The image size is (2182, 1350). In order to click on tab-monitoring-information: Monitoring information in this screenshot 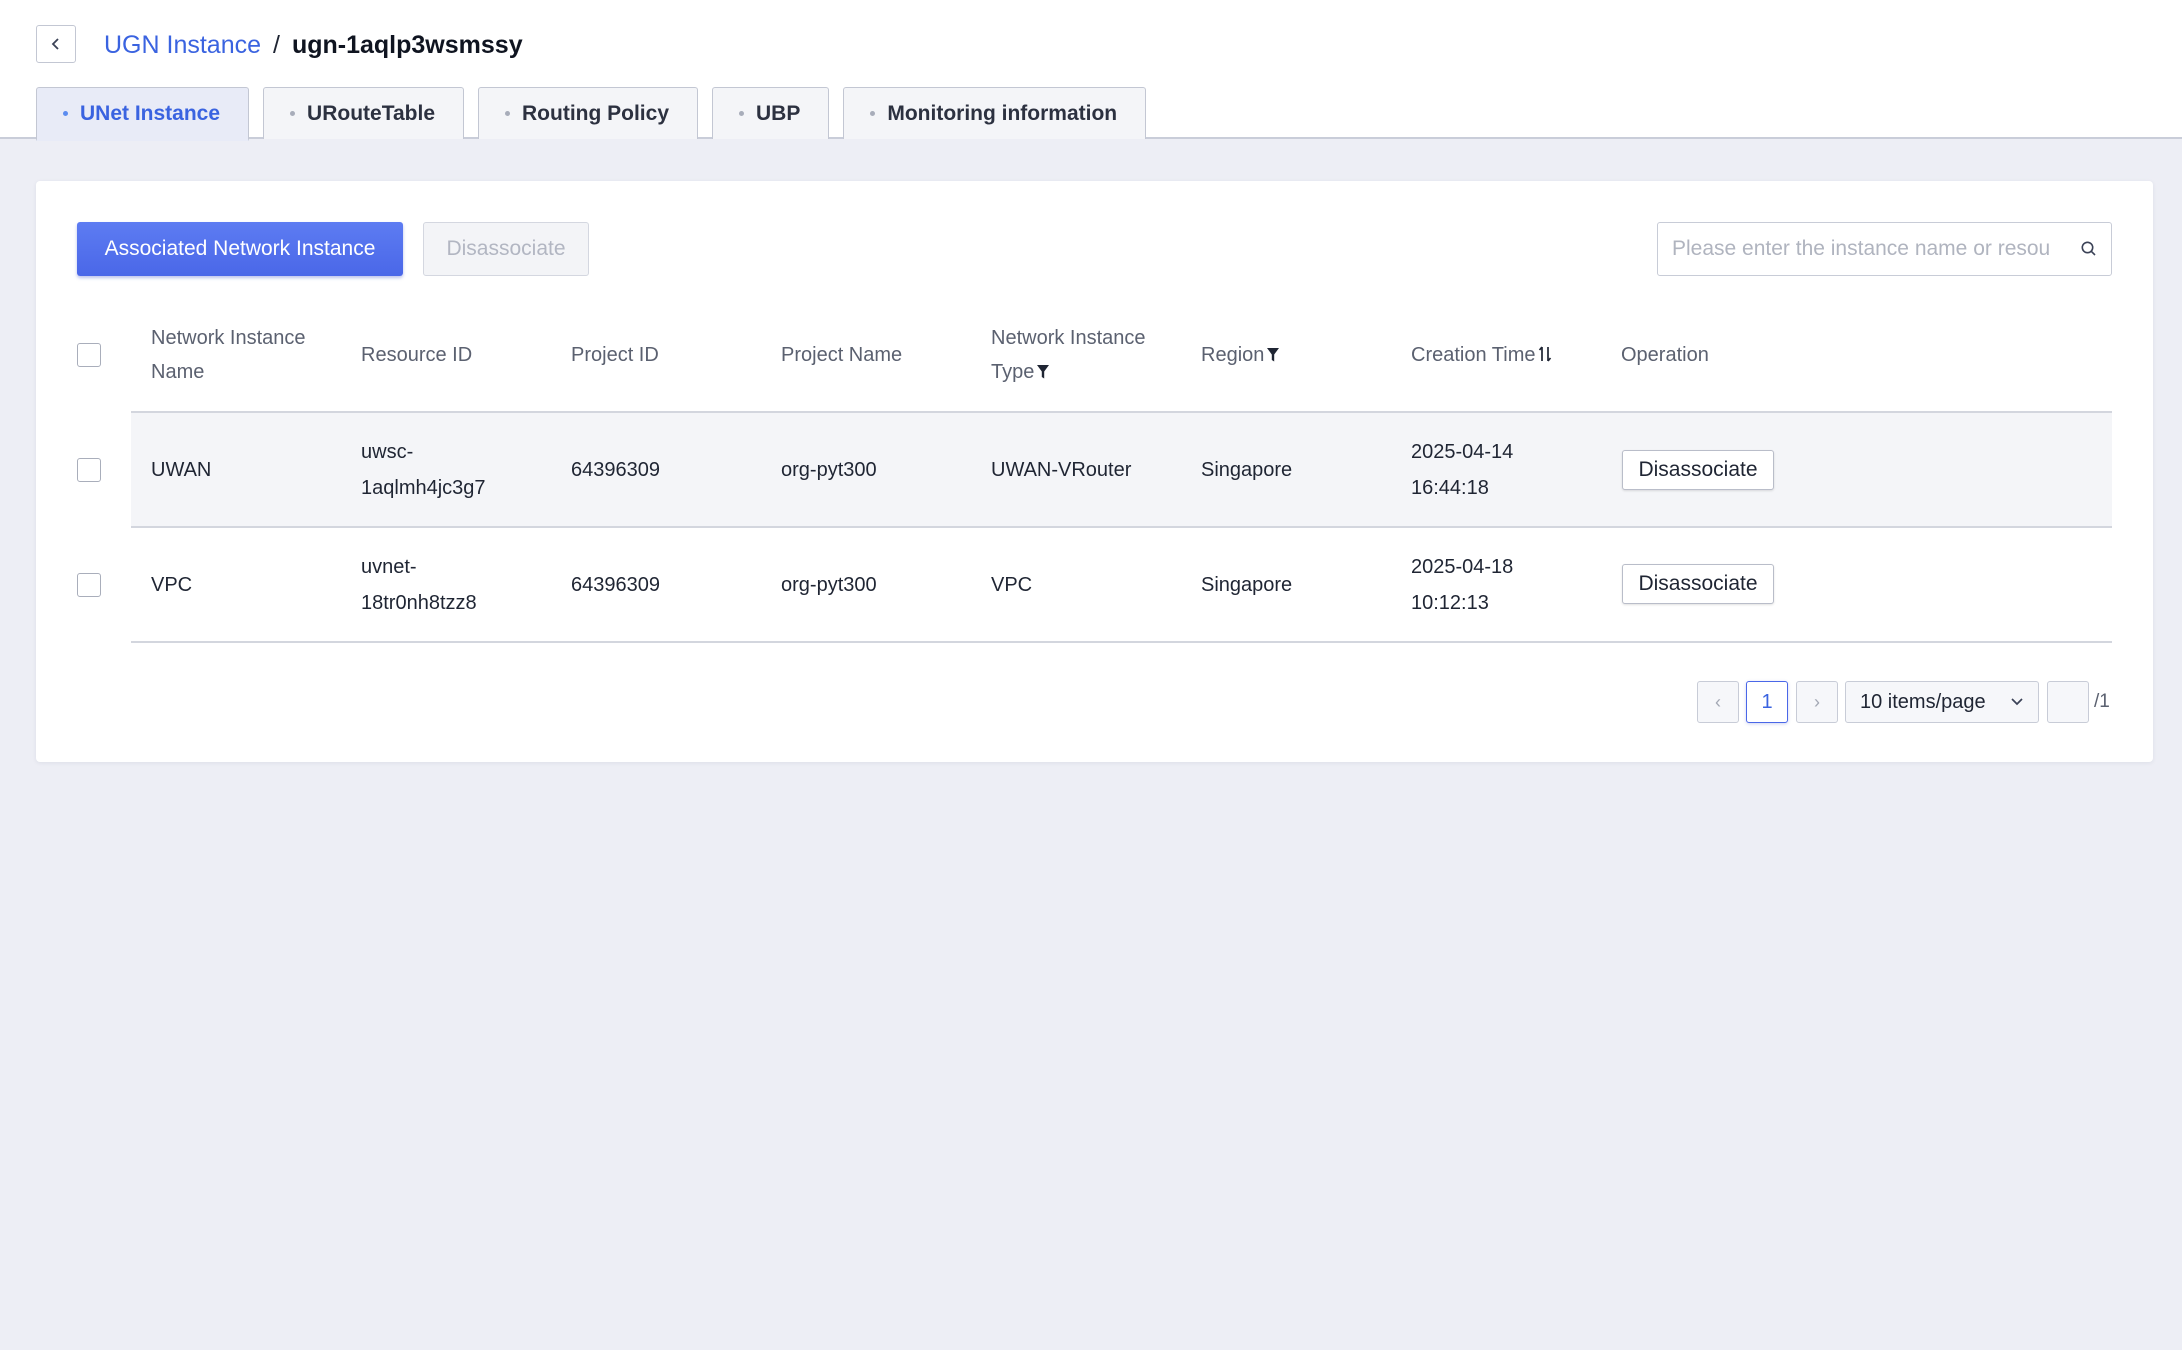, I will do `click(995, 113)`.